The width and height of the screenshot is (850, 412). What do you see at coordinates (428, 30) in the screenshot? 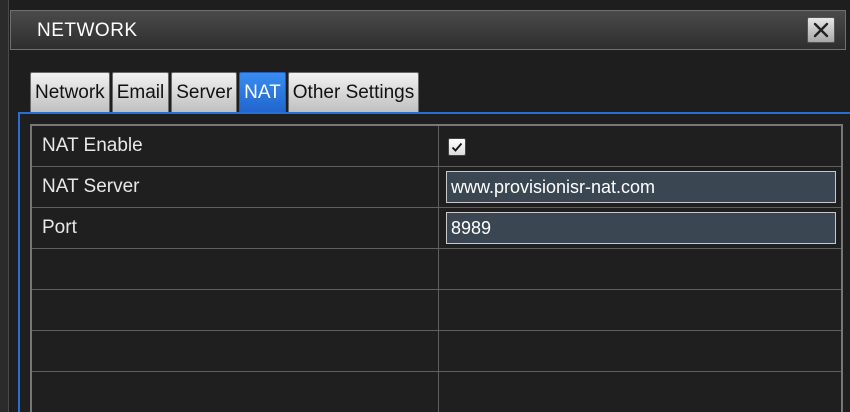
I see `title-bar: NETWORK` at bounding box center [428, 30].